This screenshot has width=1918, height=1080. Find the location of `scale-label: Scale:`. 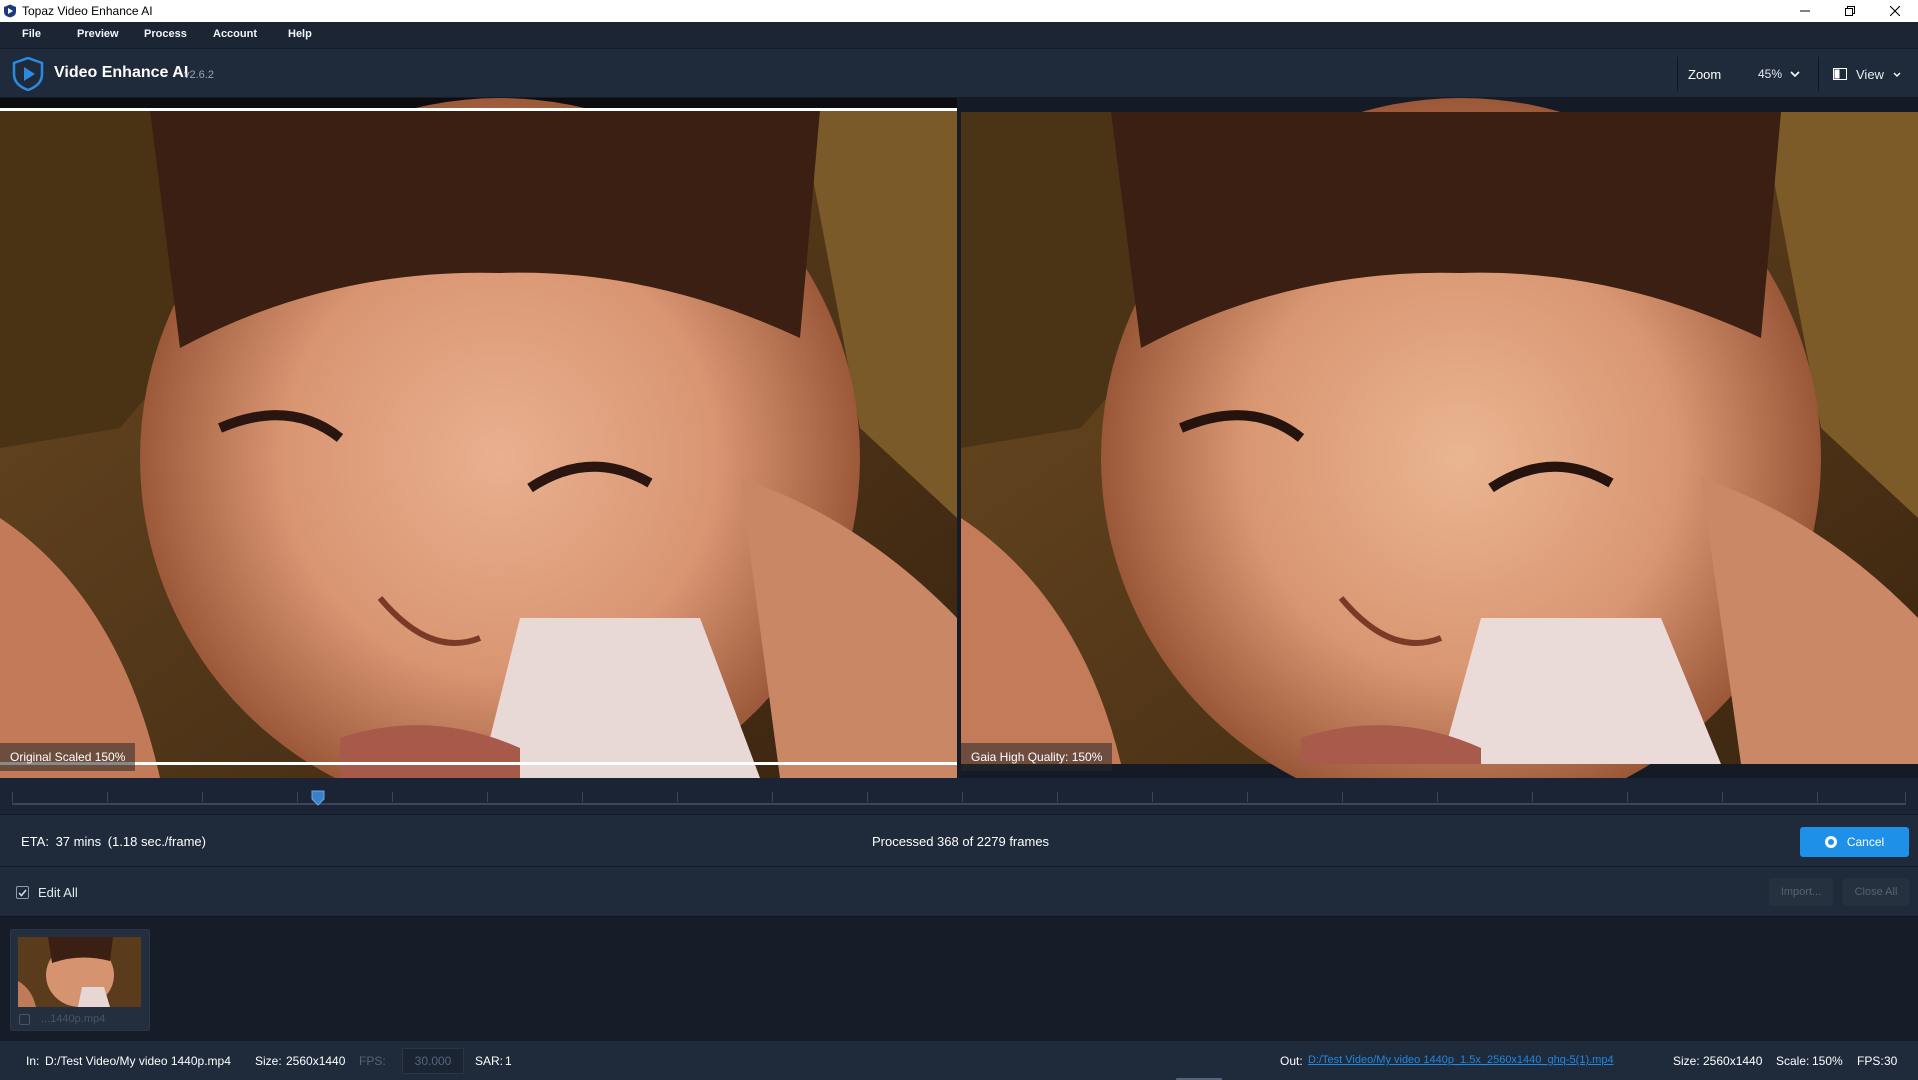

scale-label: Scale: is located at coordinates (1793, 1061).